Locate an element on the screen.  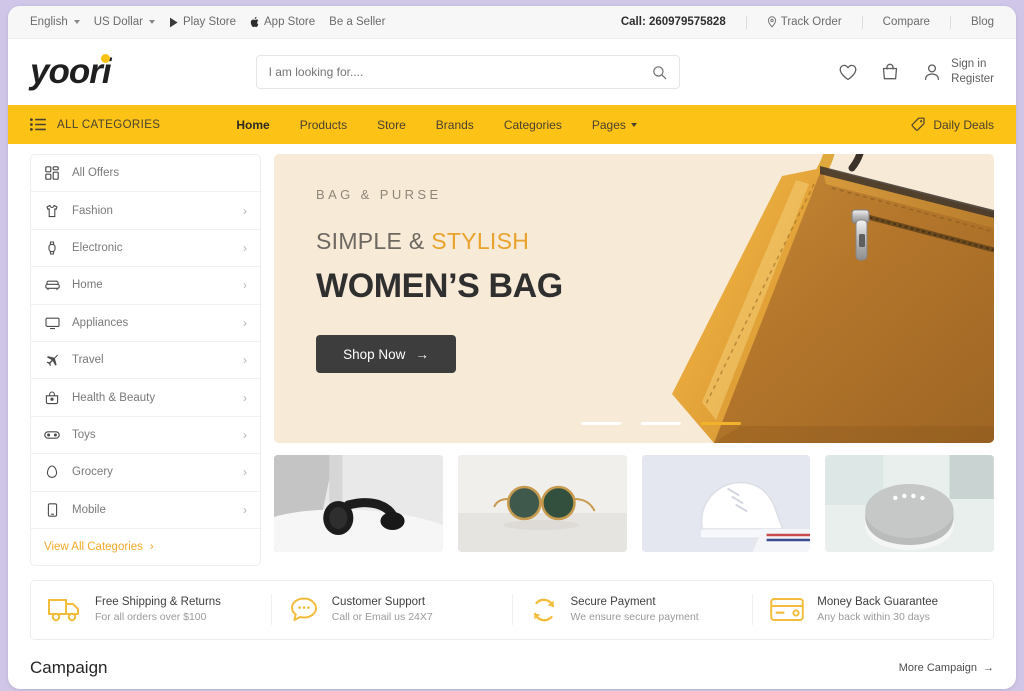
more-campaign-link: More Campaign → is located at coordinates (946, 668).